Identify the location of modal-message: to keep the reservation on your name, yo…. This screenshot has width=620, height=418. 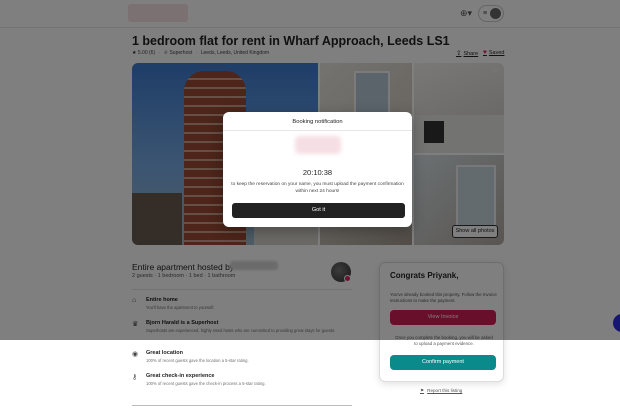
(317, 188).